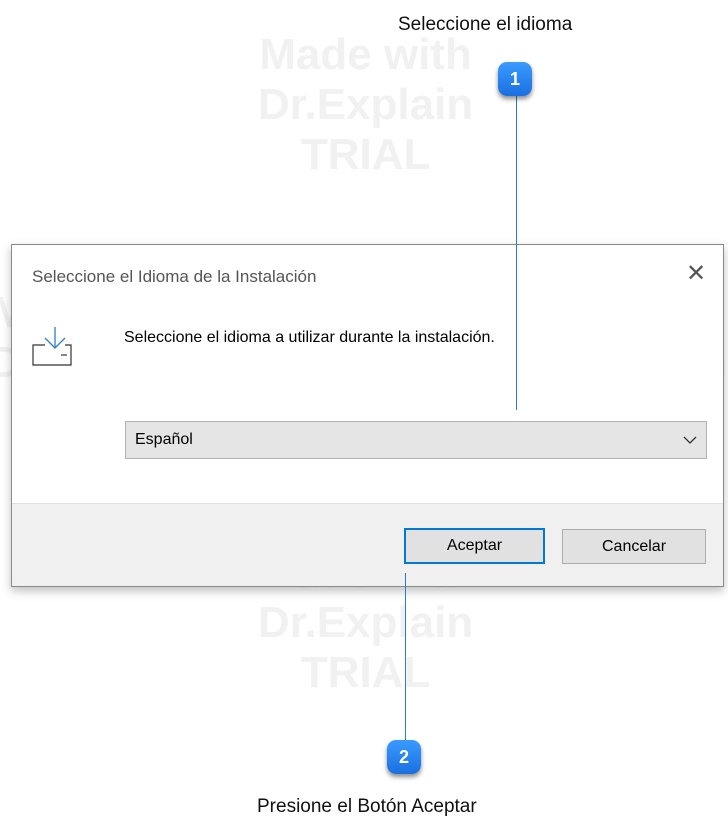  Describe the element at coordinates (696, 274) in the screenshot. I see `close-icon: ✕` at that location.